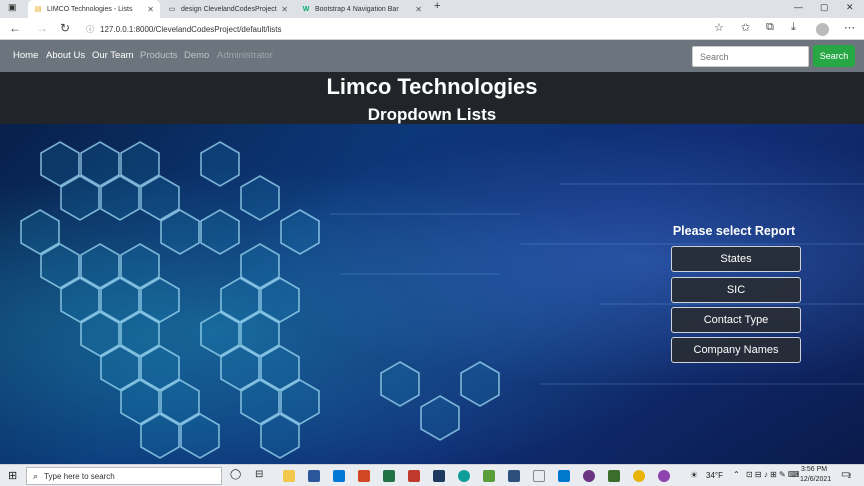 The width and height of the screenshot is (864, 486). Describe the element at coordinates (36, 475) in the screenshot. I see `search-icon: ⌕` at that location.